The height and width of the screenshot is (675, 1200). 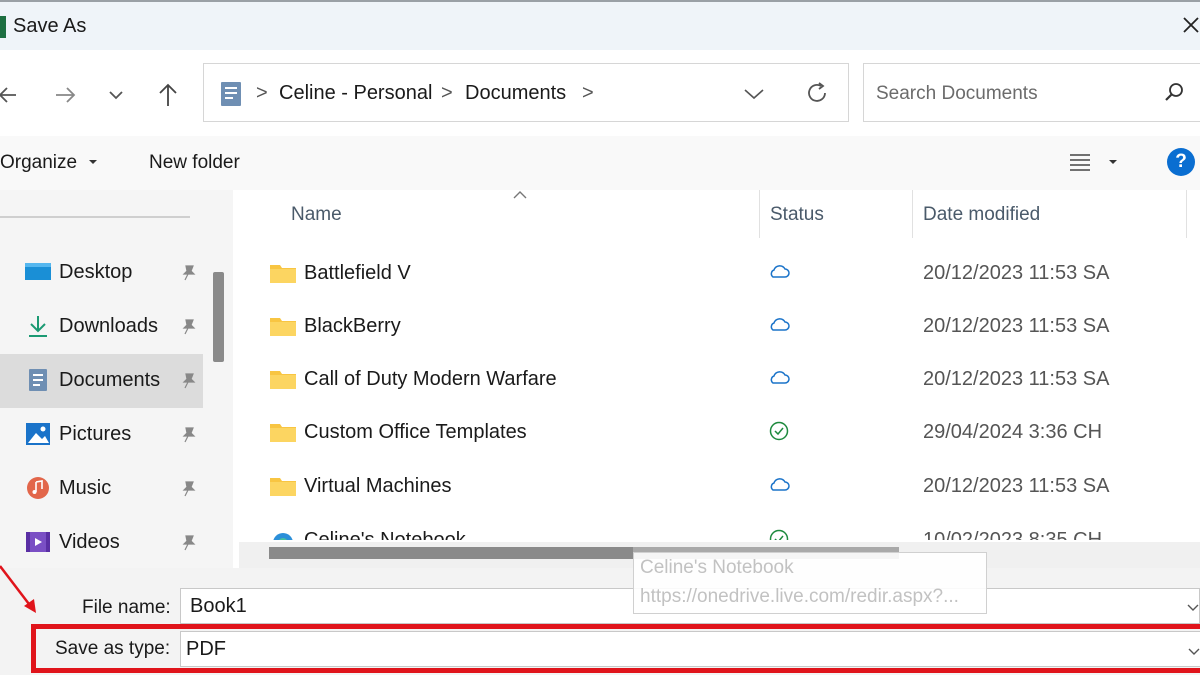 I want to click on refresh-icon, so click(x=817, y=93).